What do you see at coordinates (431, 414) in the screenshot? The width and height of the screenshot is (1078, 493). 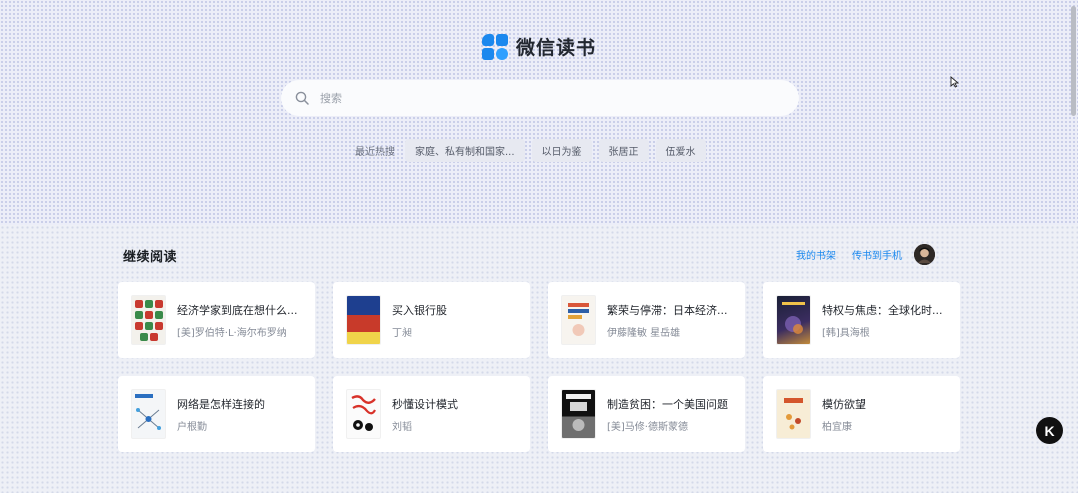 I see `book-card: 秒懂设计模式 刘韬` at bounding box center [431, 414].